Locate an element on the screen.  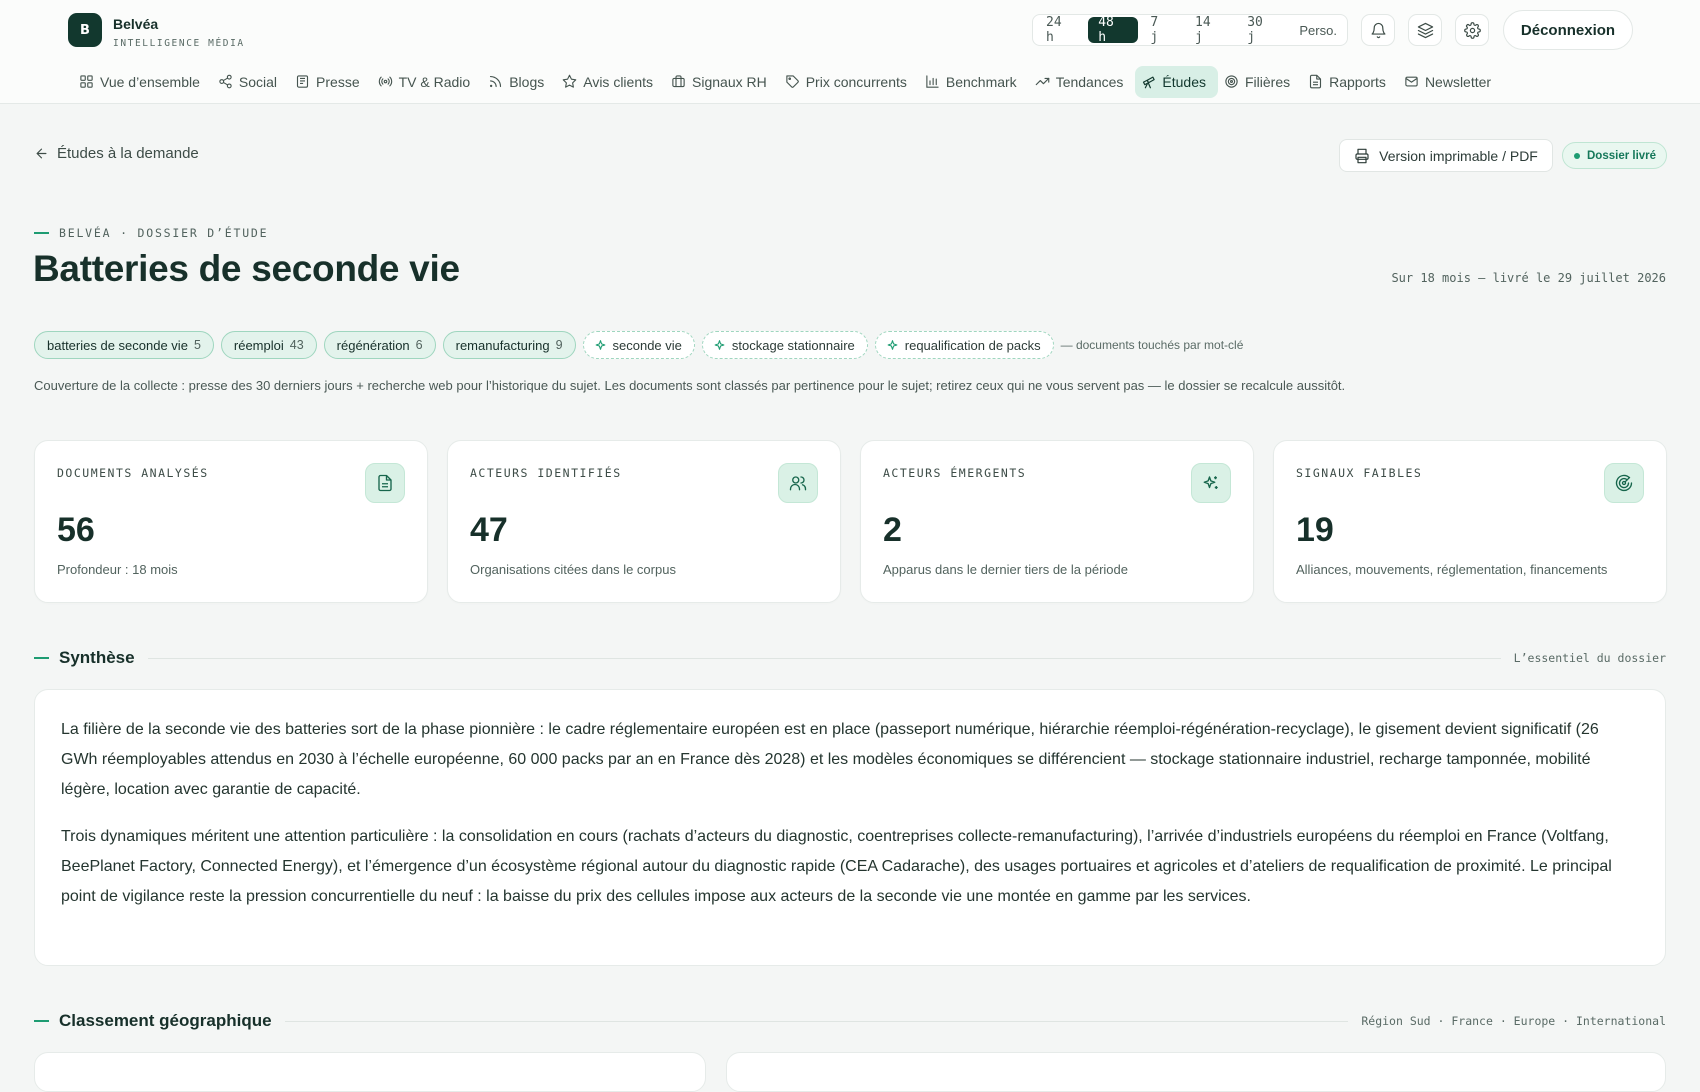
gear-icon is located at coordinates (1472, 30).